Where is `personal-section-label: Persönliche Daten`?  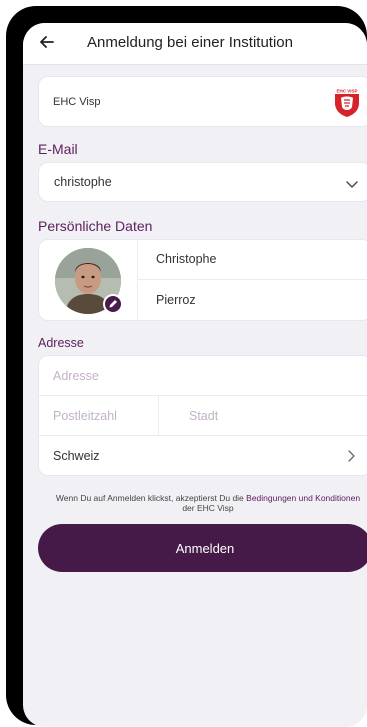 personal-section-label: Persönliche Daten is located at coordinates (95, 226).